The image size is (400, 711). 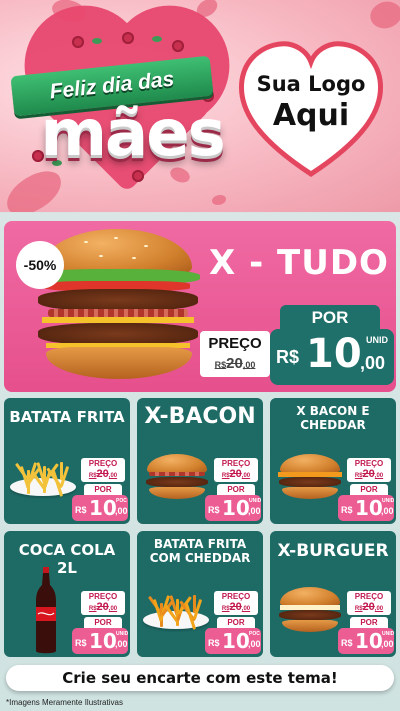 I want to click on cta-text: Crie seu encarte com este tema!, so click(x=200, y=678).